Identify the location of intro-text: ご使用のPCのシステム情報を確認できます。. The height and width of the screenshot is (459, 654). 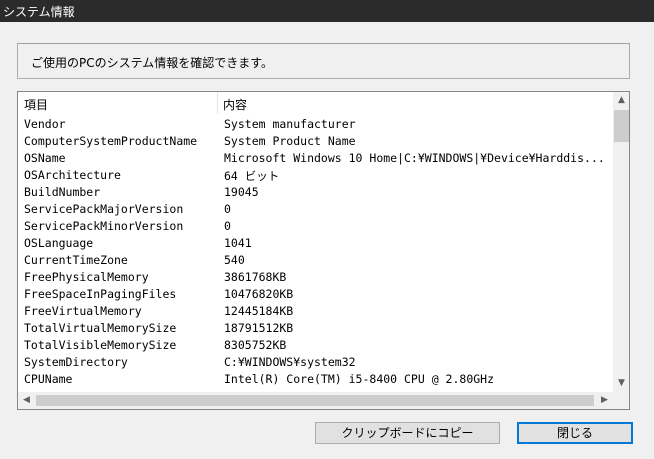
(152, 63).